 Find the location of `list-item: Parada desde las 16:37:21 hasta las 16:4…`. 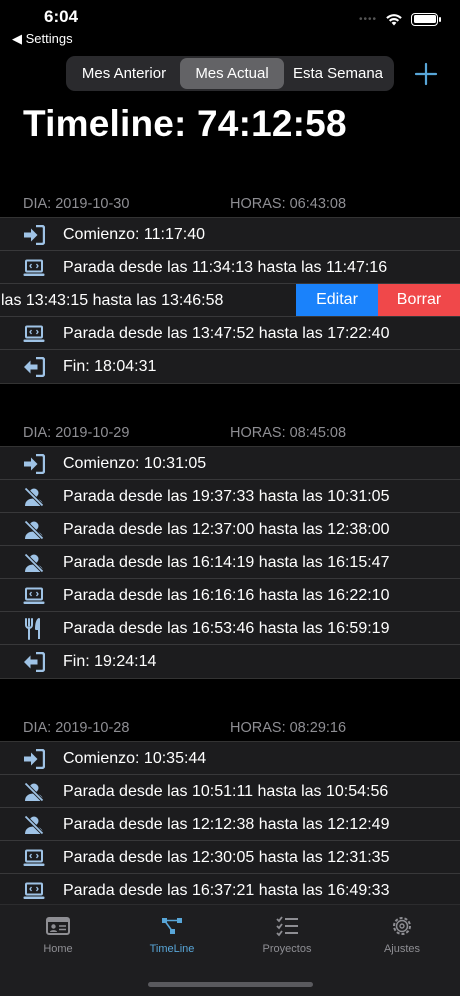

list-item: Parada desde las 16:37:21 hasta las 16:4… is located at coordinates (230, 890).